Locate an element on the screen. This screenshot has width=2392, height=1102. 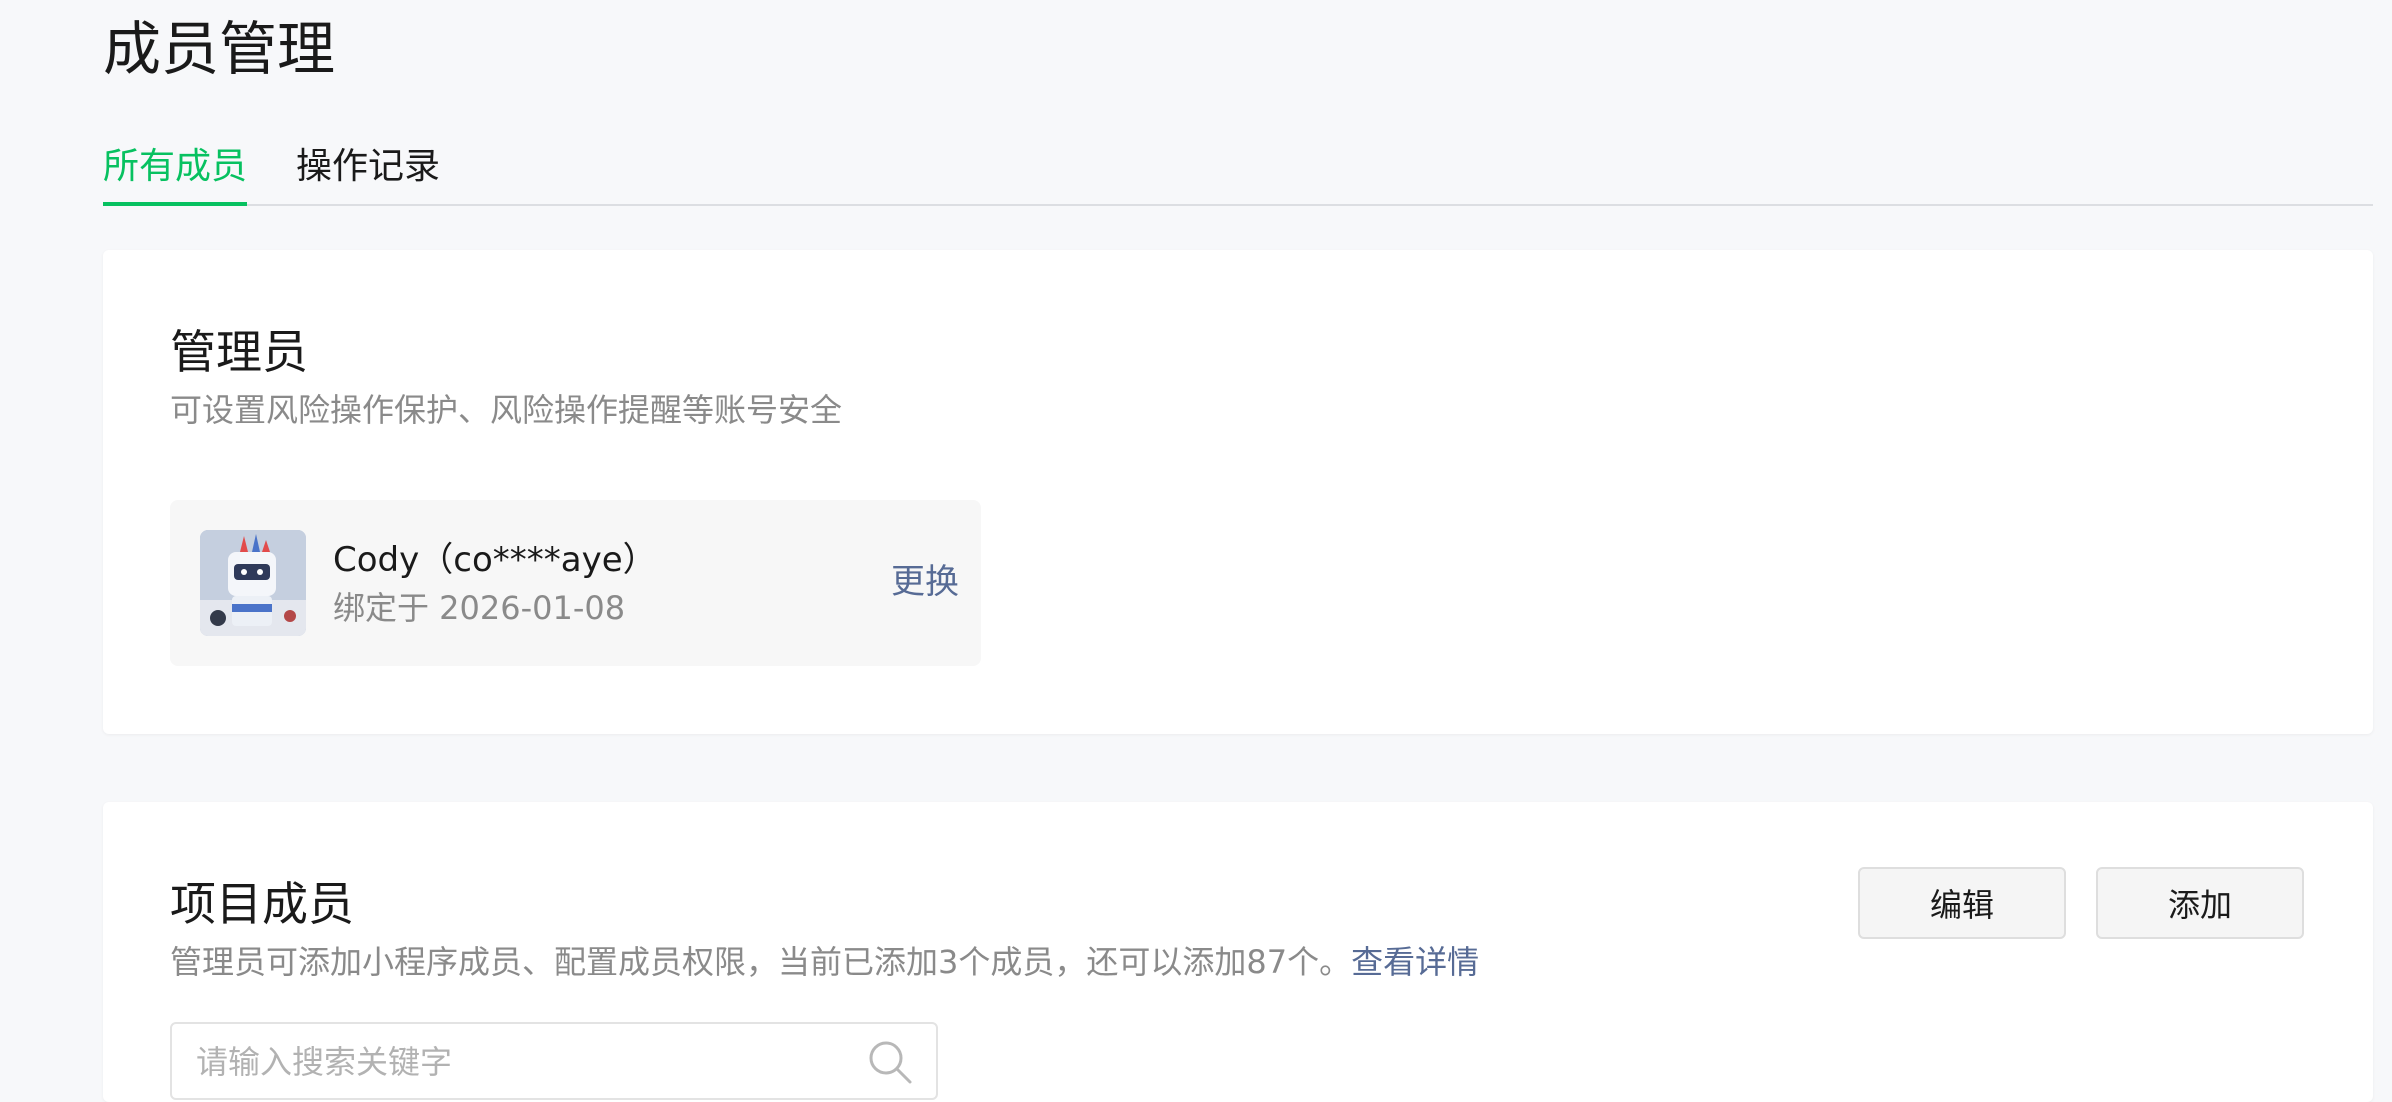
admin-name: Cody（co****aye） is located at coordinates (495, 560).